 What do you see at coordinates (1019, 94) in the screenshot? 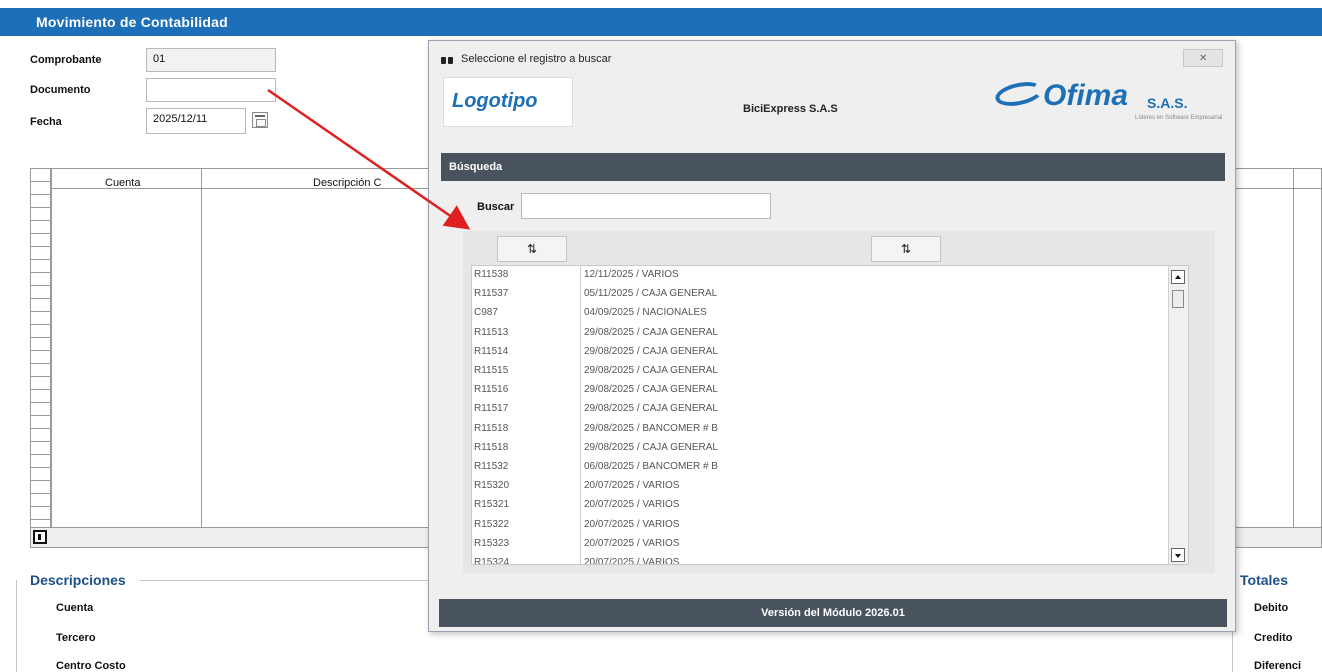
I see `ofima-swirl-icon` at bounding box center [1019, 94].